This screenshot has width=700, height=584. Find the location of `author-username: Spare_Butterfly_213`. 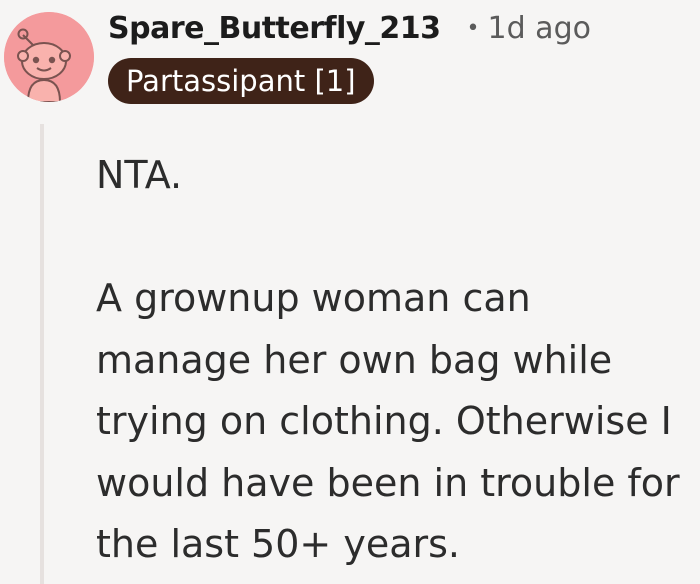

author-username: Spare_Butterfly_213 is located at coordinates (274, 28).